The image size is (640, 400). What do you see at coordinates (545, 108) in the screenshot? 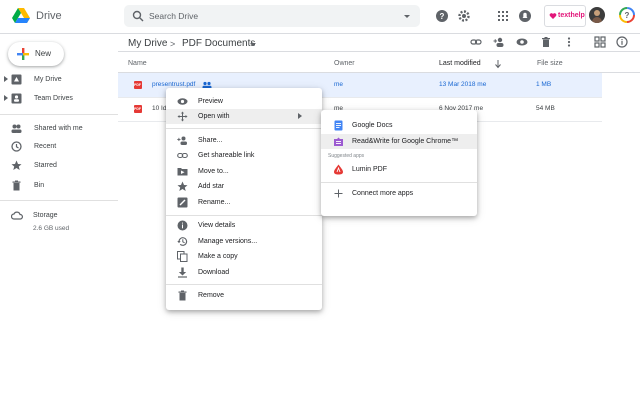
I see `file-size: 54 MB` at bounding box center [545, 108].